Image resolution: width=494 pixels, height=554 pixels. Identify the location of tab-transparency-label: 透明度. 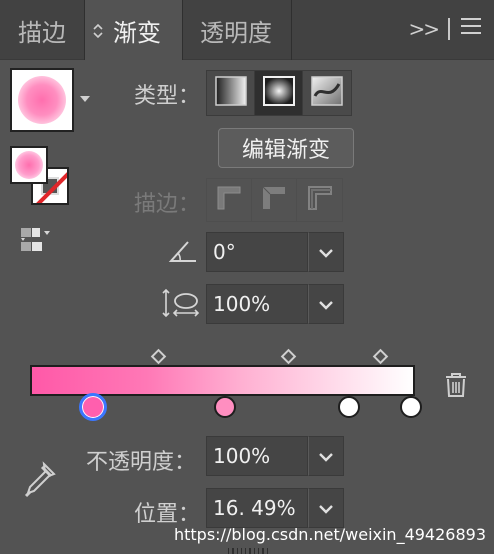
(236, 32).